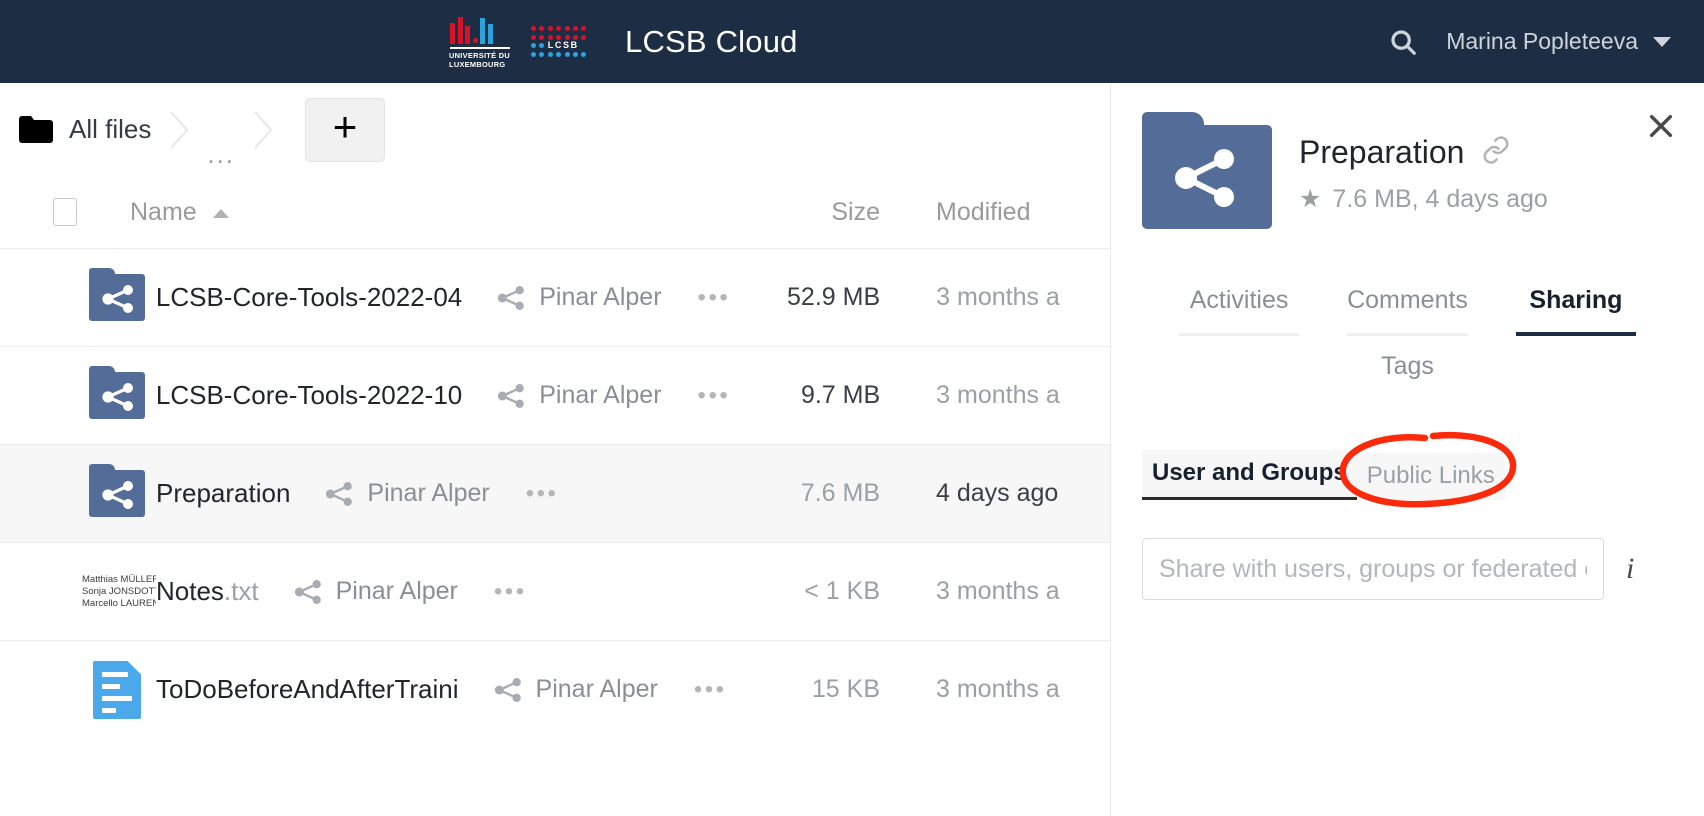 This screenshot has height=816, width=1704. I want to click on tab-sharing: Sharing, so click(1575, 311).